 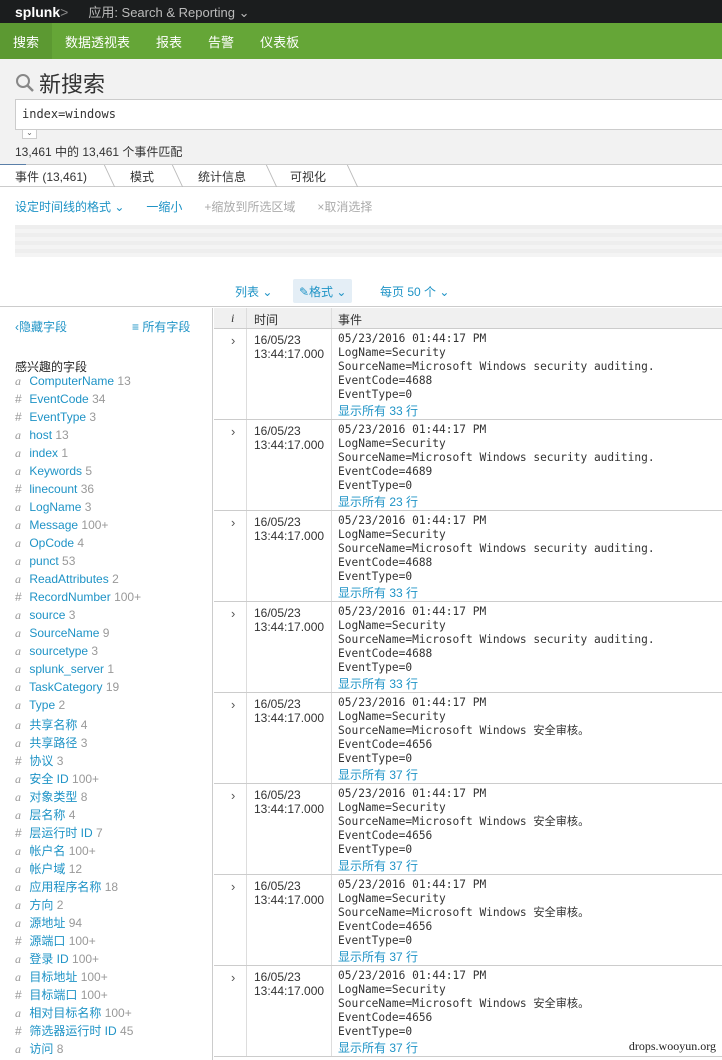 What do you see at coordinates (161, 326) in the screenshot?
I see `all-fields-button: ≡ 所有字段` at bounding box center [161, 326].